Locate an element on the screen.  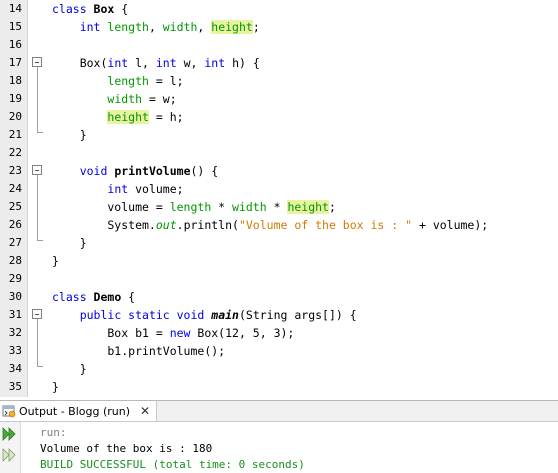
code-token: void is located at coordinates (97, 171).